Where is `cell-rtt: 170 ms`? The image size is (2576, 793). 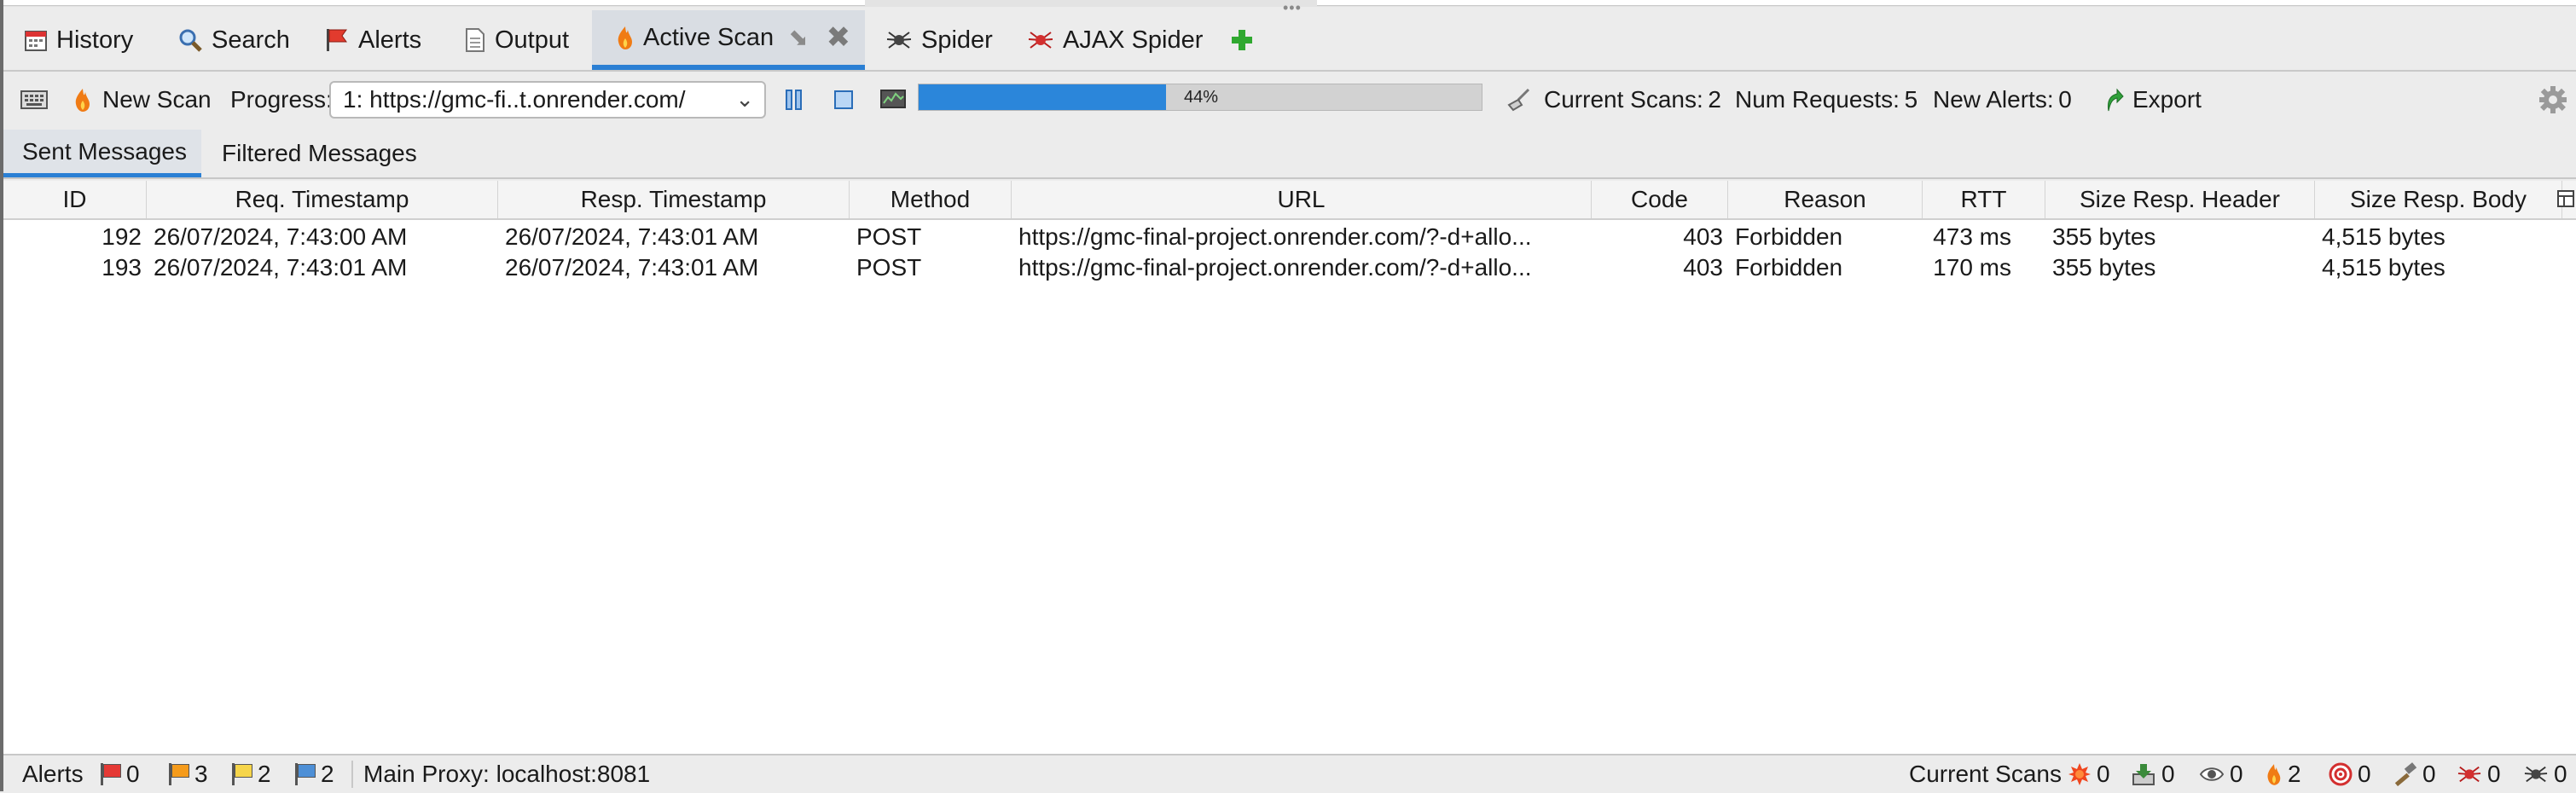
cell-rtt: 170 ms is located at coordinates (1972, 267).